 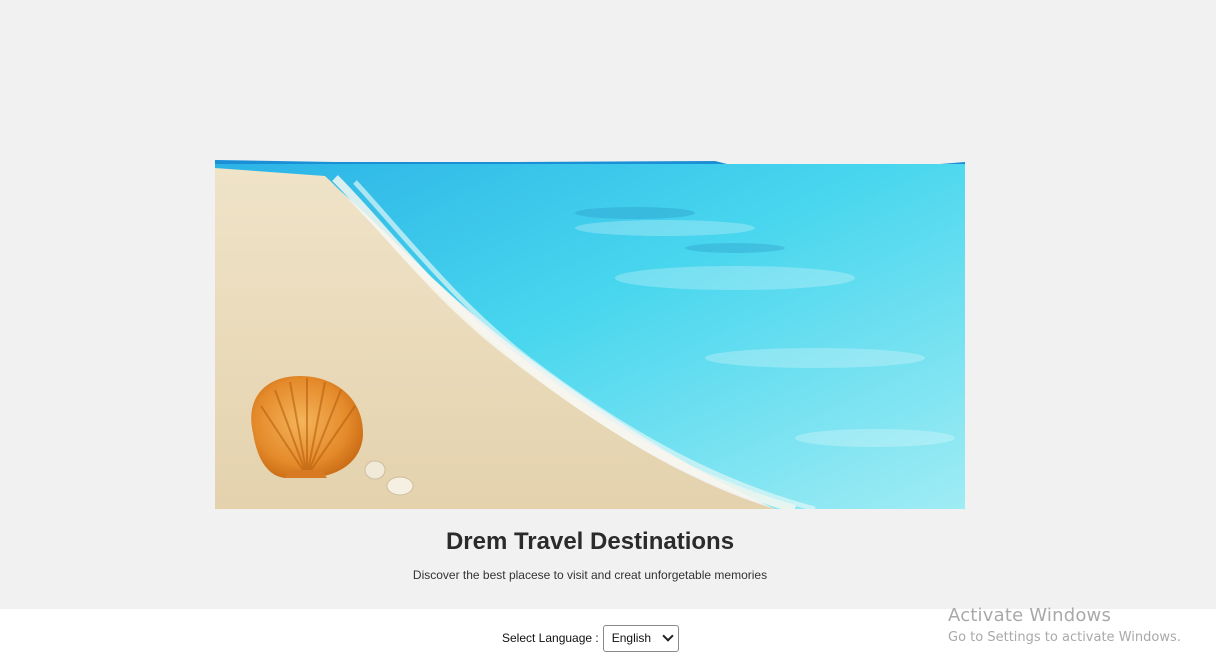 I want to click on language-select: English, so click(x=640, y=638).